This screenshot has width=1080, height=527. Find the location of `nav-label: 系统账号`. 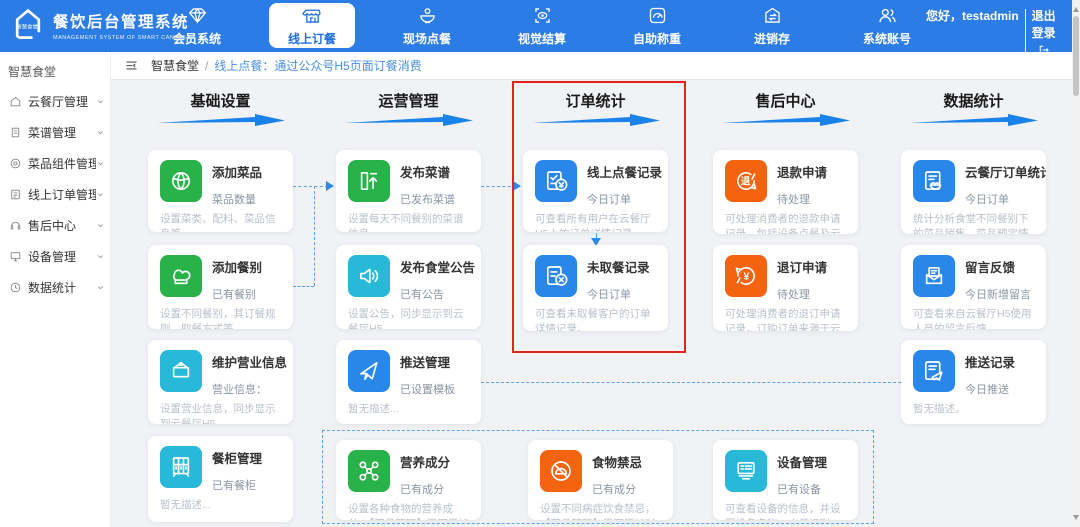

nav-label: 系统账号 is located at coordinates (886, 39).